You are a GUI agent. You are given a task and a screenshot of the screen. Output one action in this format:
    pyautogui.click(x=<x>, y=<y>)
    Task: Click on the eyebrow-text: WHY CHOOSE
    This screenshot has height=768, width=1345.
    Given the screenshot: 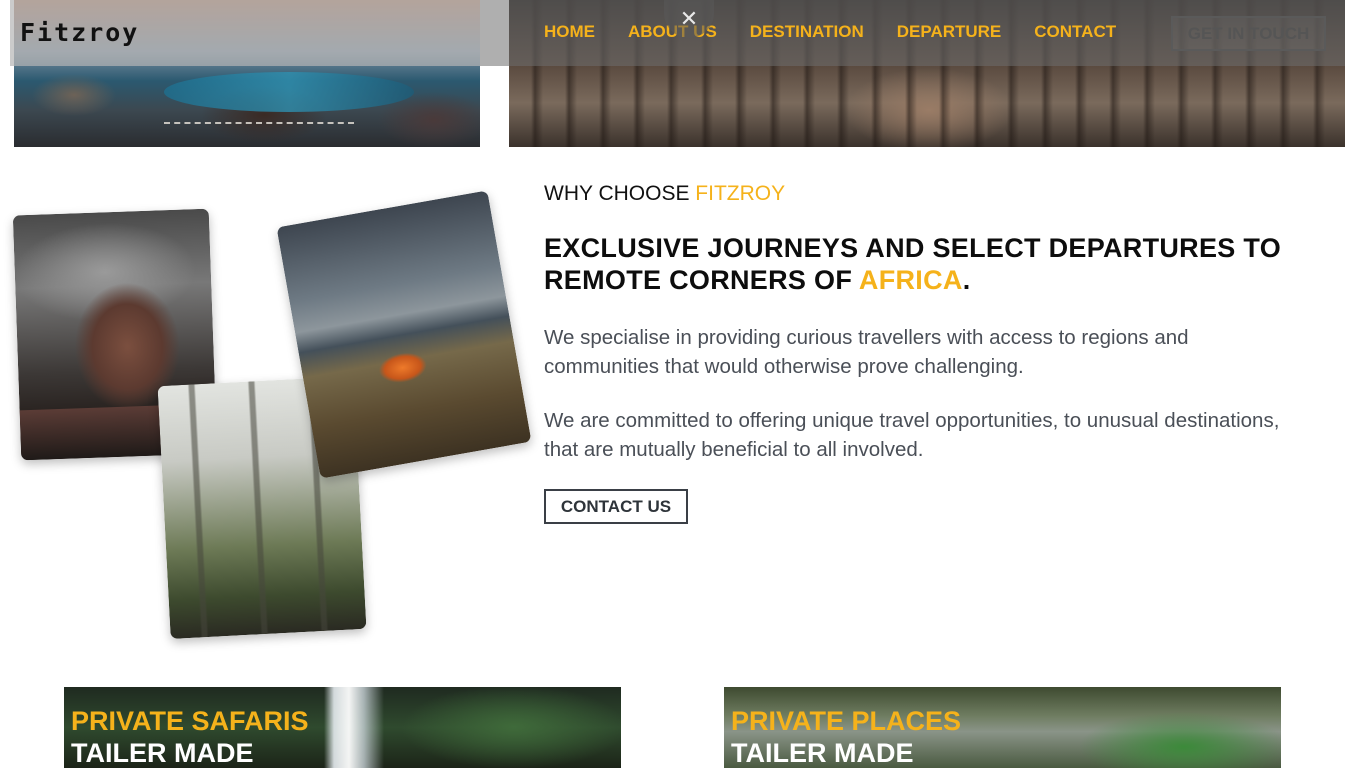 What is the action you would take?
    pyautogui.click(x=620, y=193)
    